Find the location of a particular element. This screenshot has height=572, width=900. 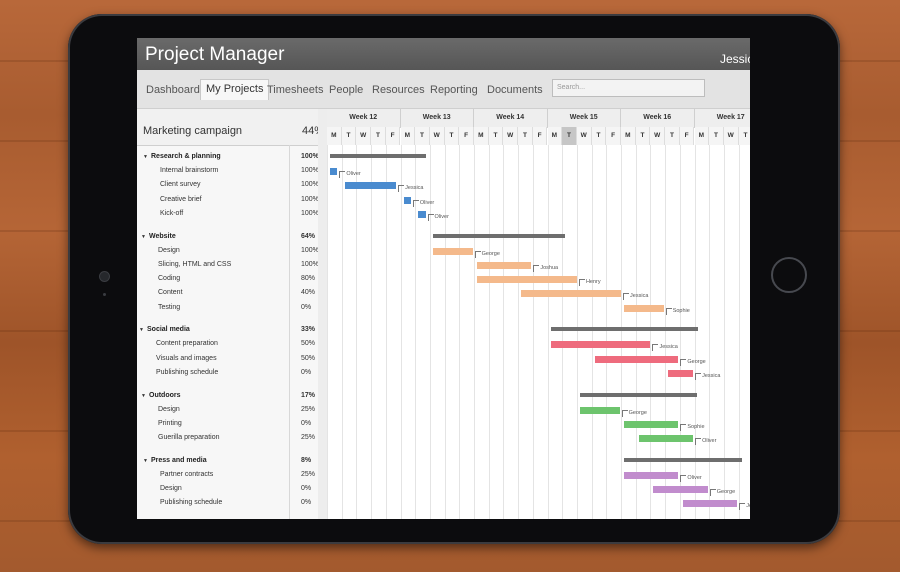

nav-reporting: Reporting is located at coordinates (454, 90).